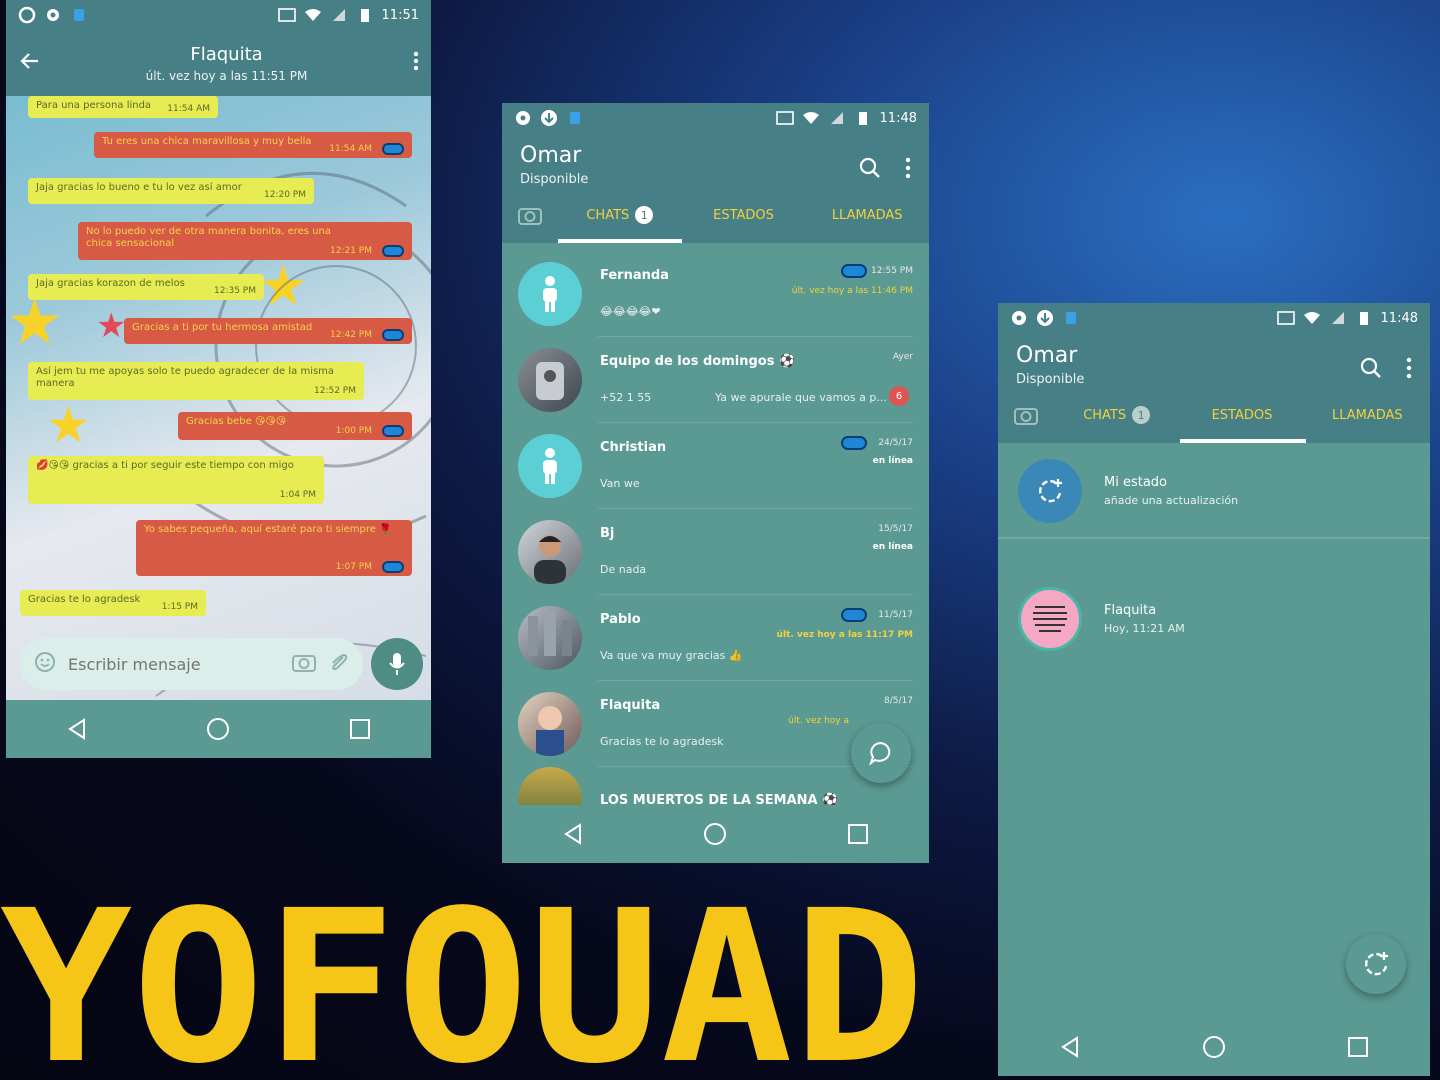 This screenshot has height=1080, width=1440. Describe the element at coordinates (698, 361) in the screenshot. I see `chat-name: Equipo de los domingos ⚽` at that location.